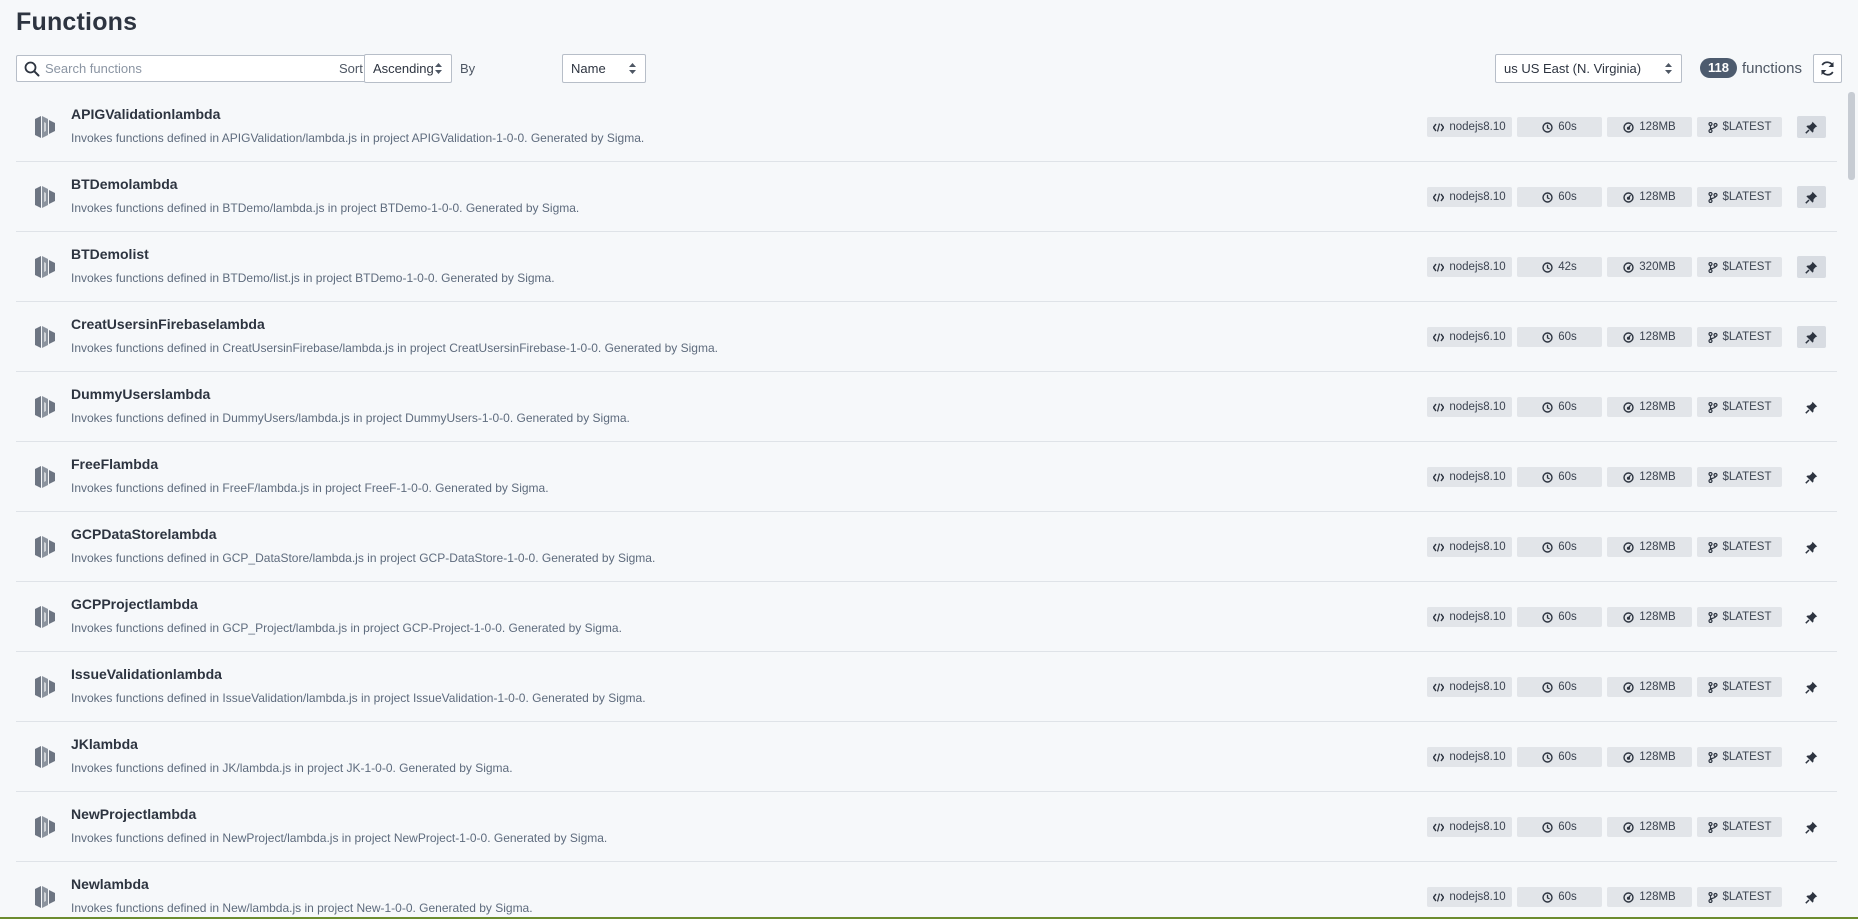 This screenshot has width=1858, height=919. I want to click on function-name: JKlambda, so click(104, 744).